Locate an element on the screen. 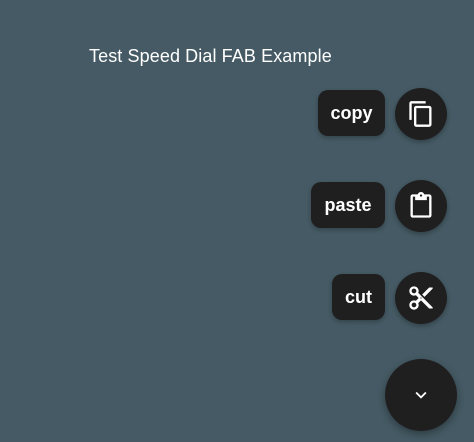 Image resolution: width=474 pixels, height=442 pixels. cut-button is located at coordinates (421, 298).